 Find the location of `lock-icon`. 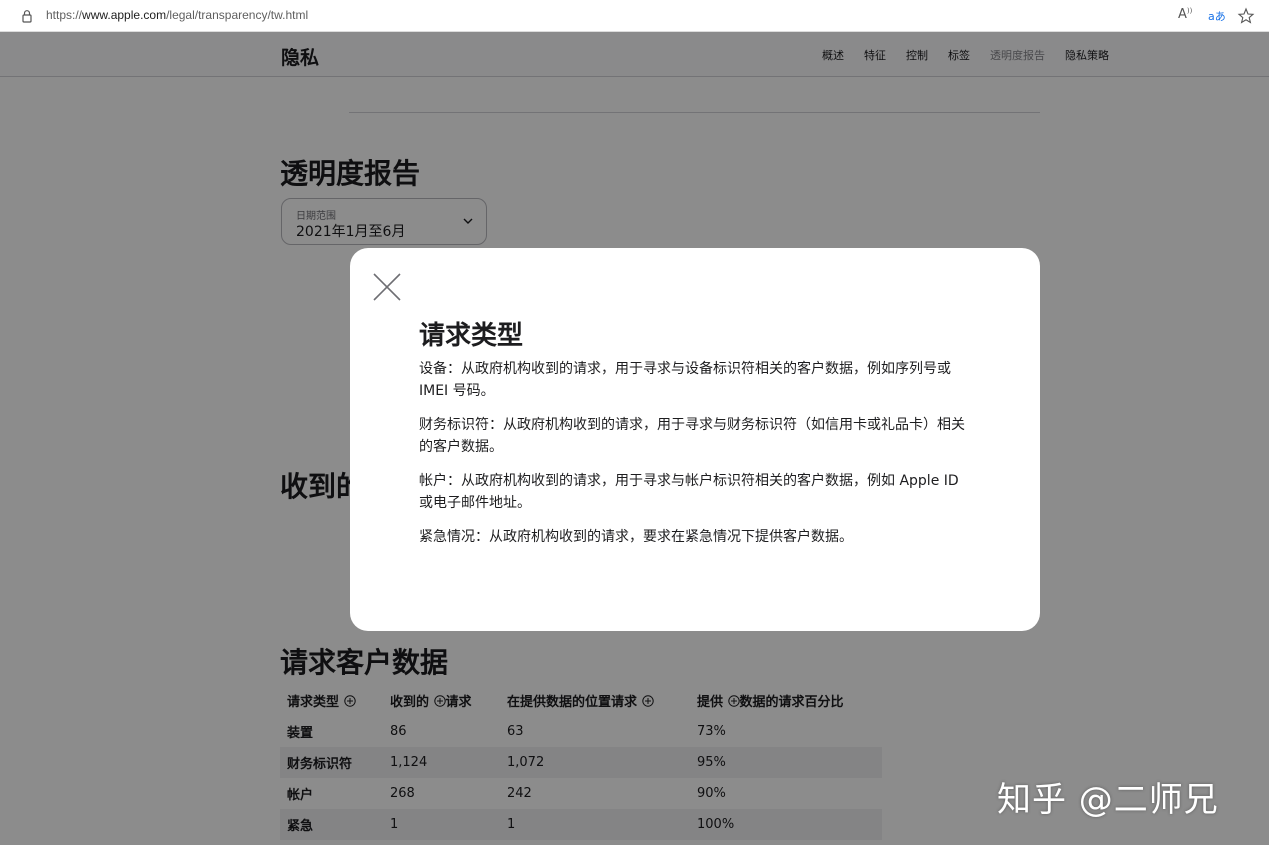

lock-icon is located at coordinates (27, 16).